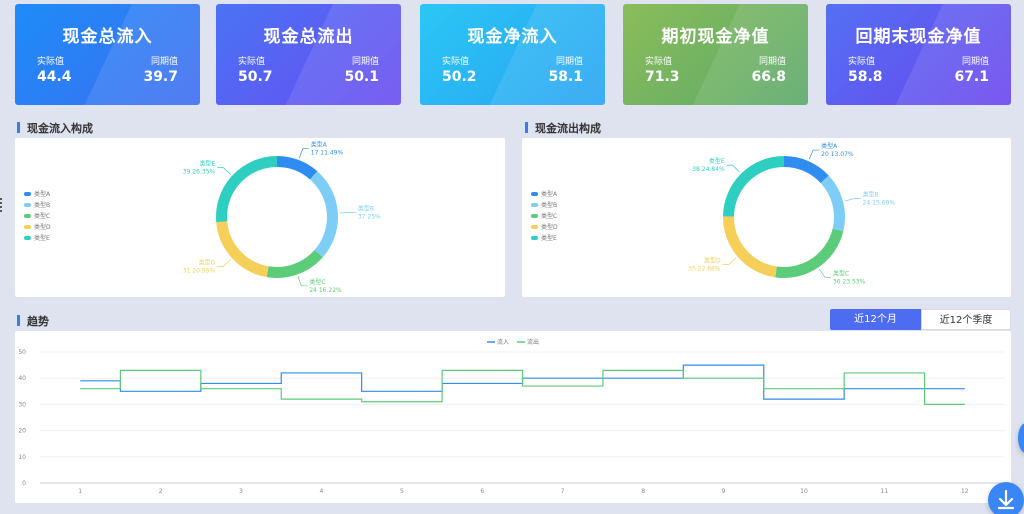  Describe the element at coordinates (160, 77) in the screenshot. I see `kpi-prior-value: 39.7` at that location.